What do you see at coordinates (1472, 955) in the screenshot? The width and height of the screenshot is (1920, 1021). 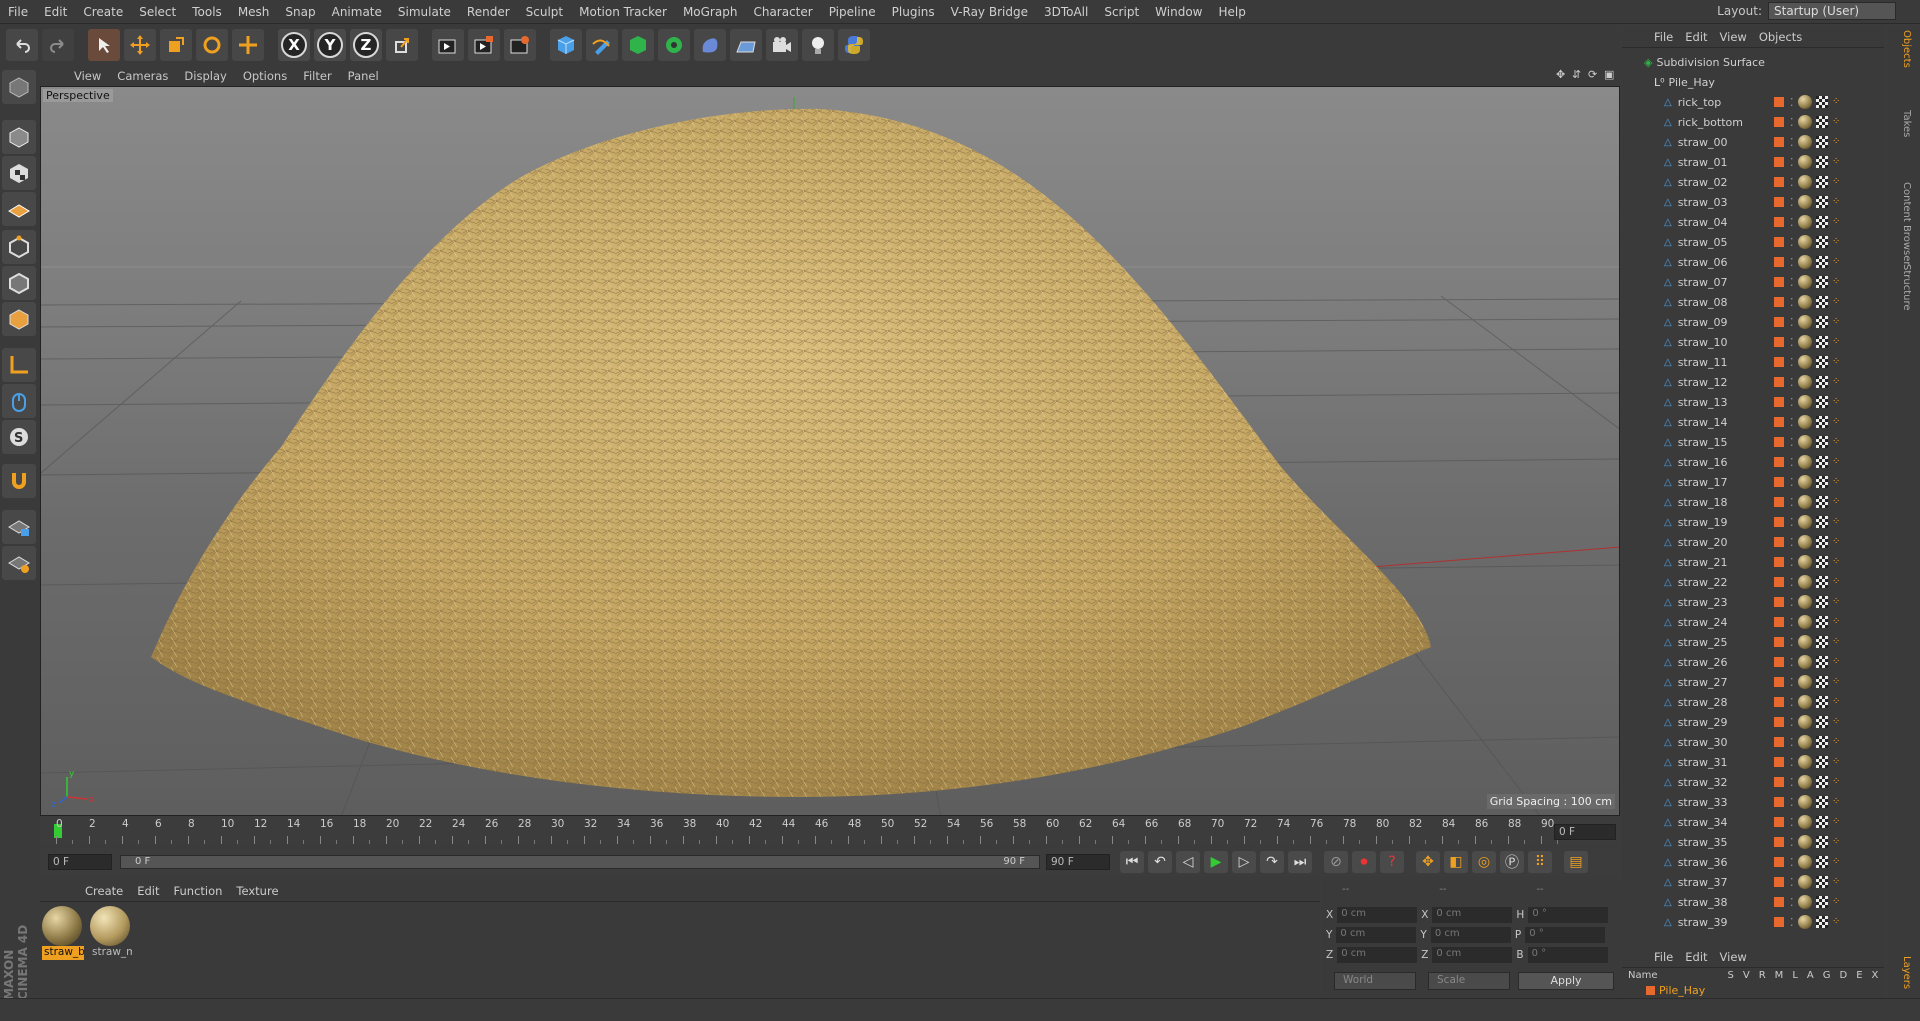 I see `size-z-field: 0 cm` at bounding box center [1472, 955].